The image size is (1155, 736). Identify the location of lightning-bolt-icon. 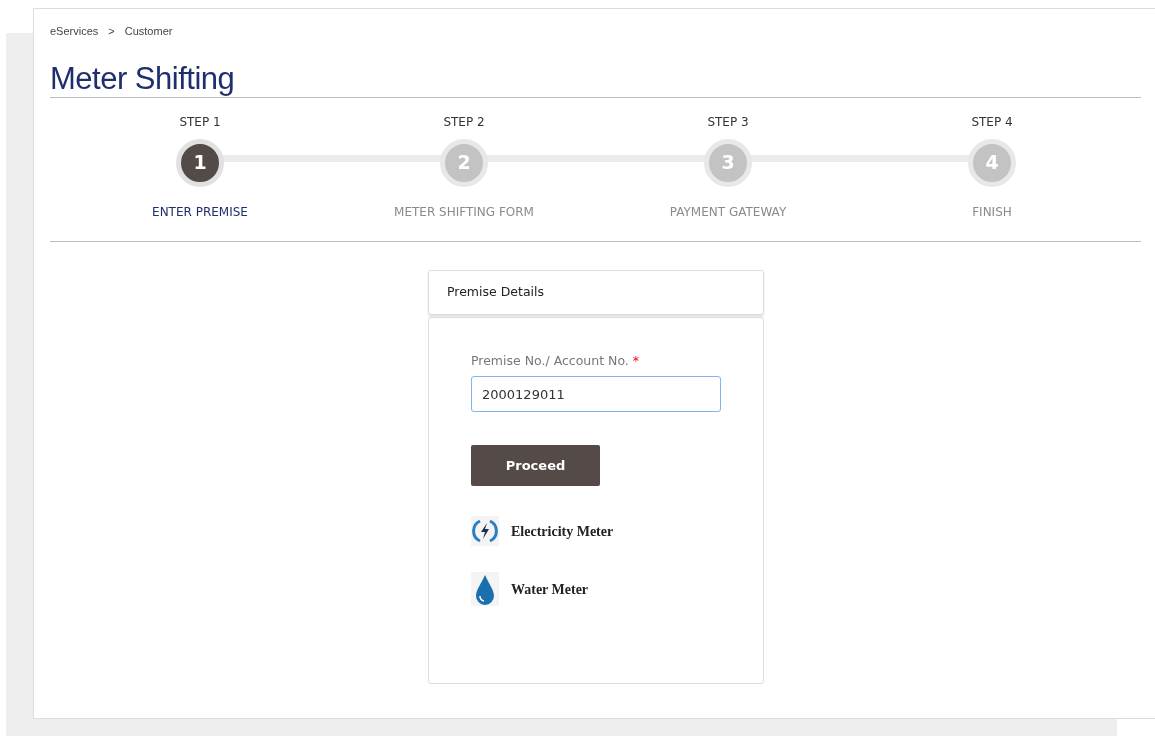
(485, 531).